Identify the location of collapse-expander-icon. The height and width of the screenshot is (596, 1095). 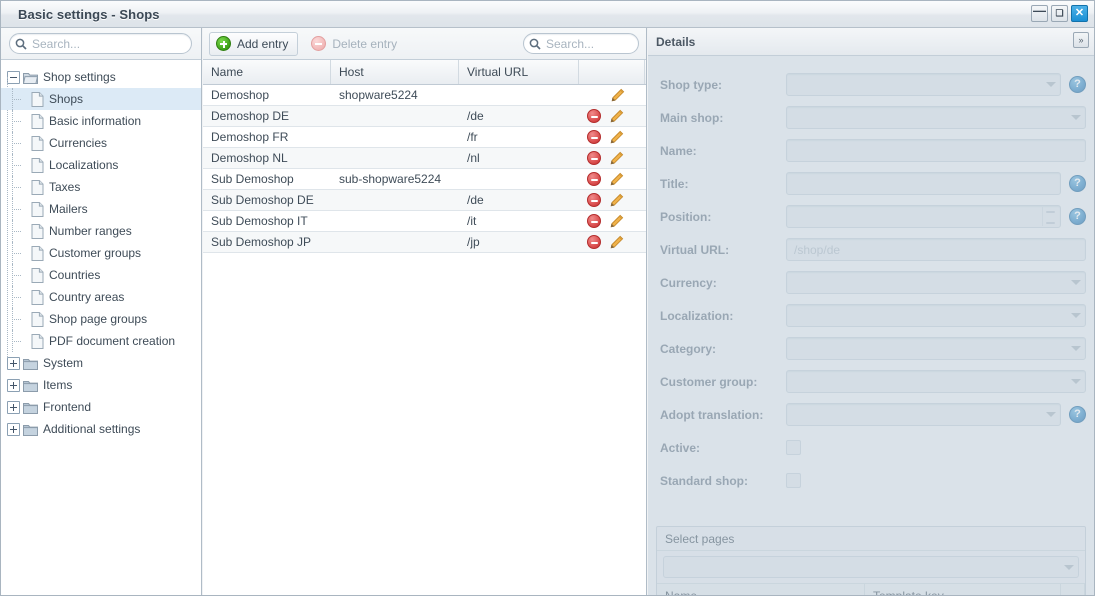
(13, 77).